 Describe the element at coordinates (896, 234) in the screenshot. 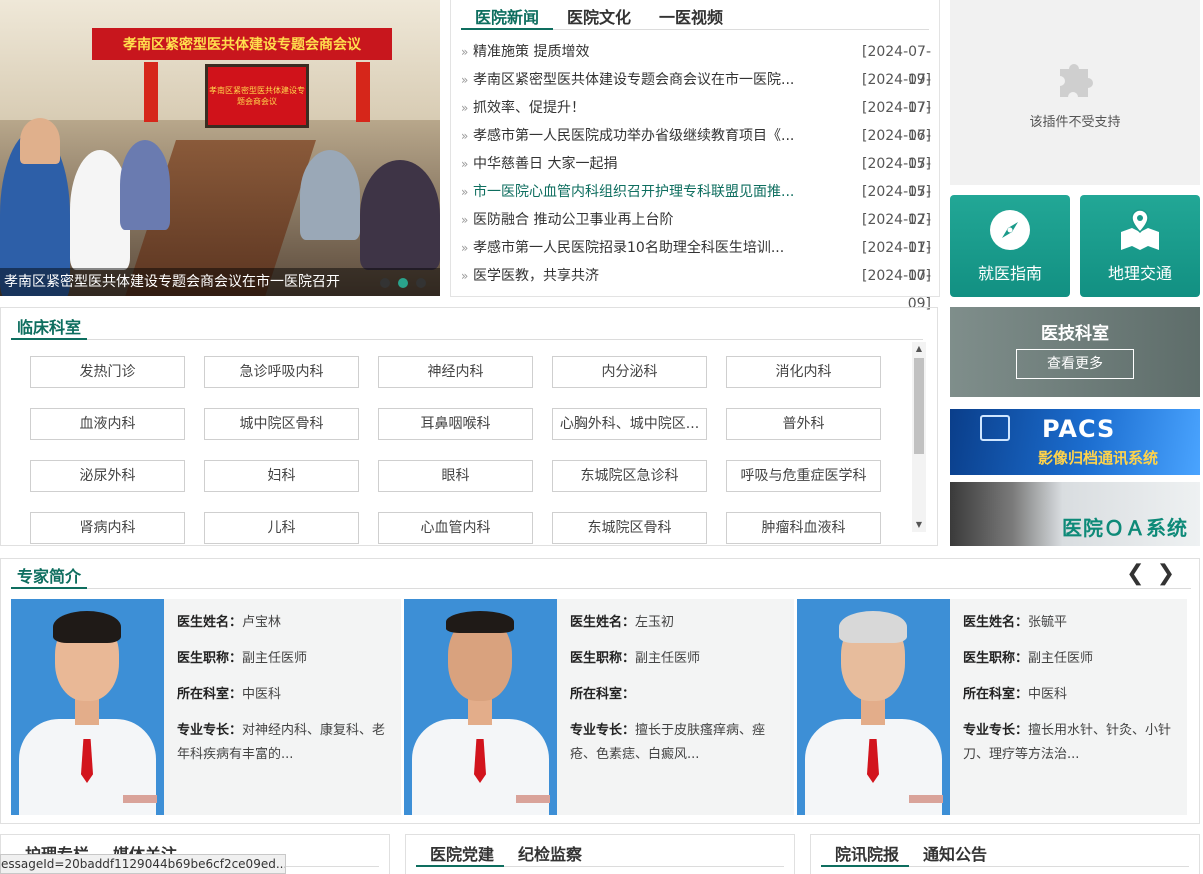

I see `news-date: [2024-07-11]` at that location.